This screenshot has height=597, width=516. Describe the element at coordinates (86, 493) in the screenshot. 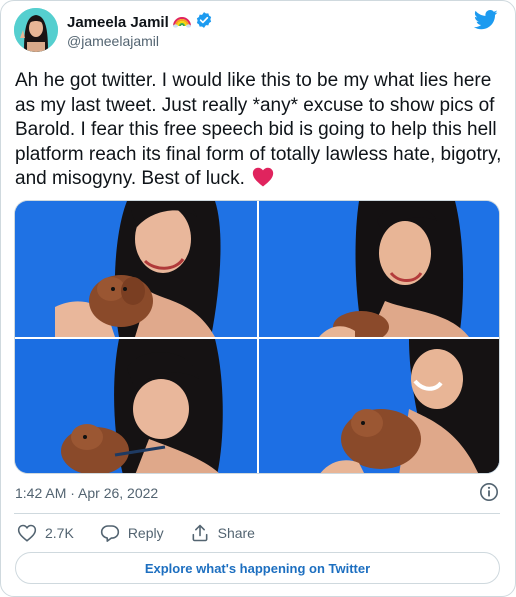

I see `tweet-timestamp: 1:42 AM · Apr 26, 2022` at that location.